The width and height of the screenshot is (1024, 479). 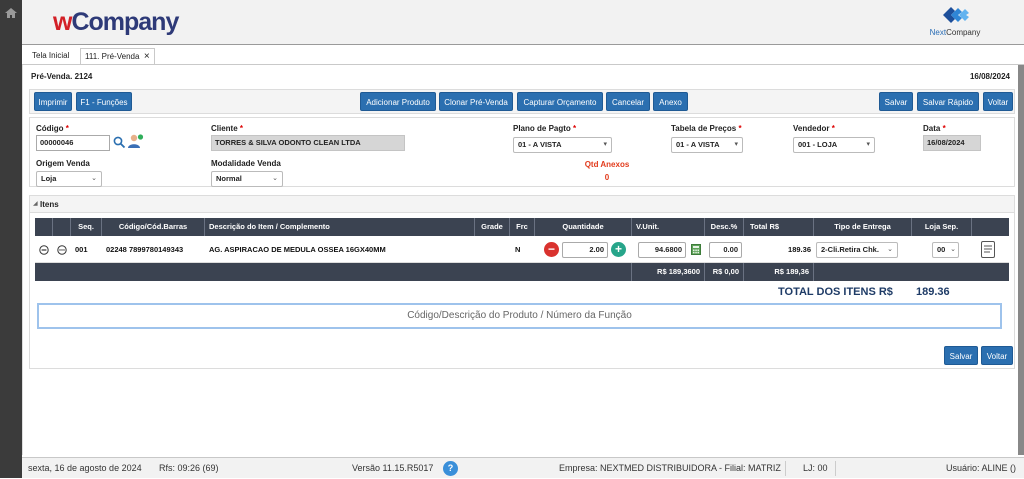 I want to click on home-icon, so click(x=11, y=13).